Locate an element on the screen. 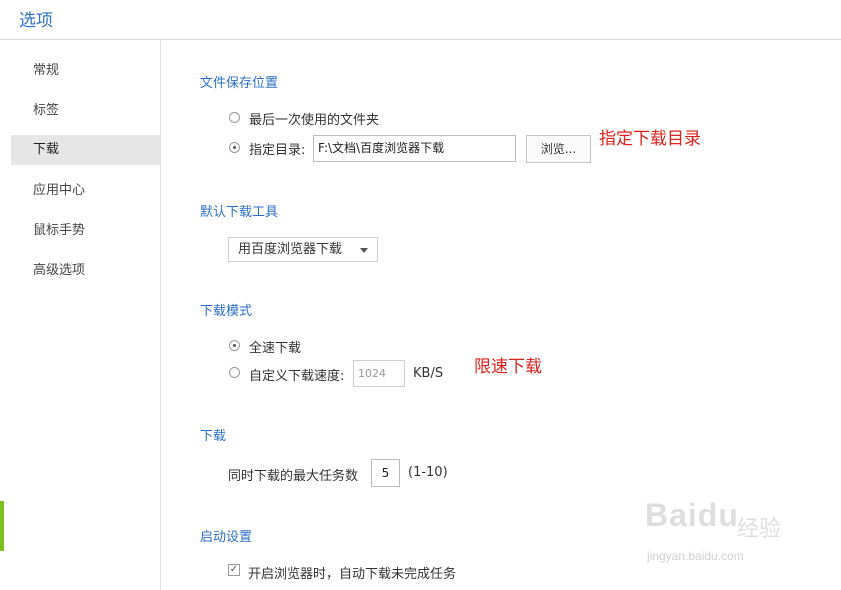 The height and width of the screenshot is (590, 841). label-specify-dir: 指定目录: is located at coordinates (277, 150).